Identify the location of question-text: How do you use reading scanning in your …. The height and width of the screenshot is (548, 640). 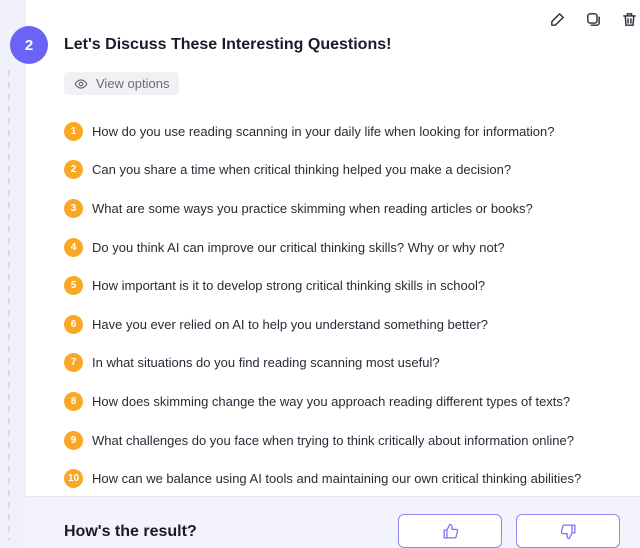
(323, 131).